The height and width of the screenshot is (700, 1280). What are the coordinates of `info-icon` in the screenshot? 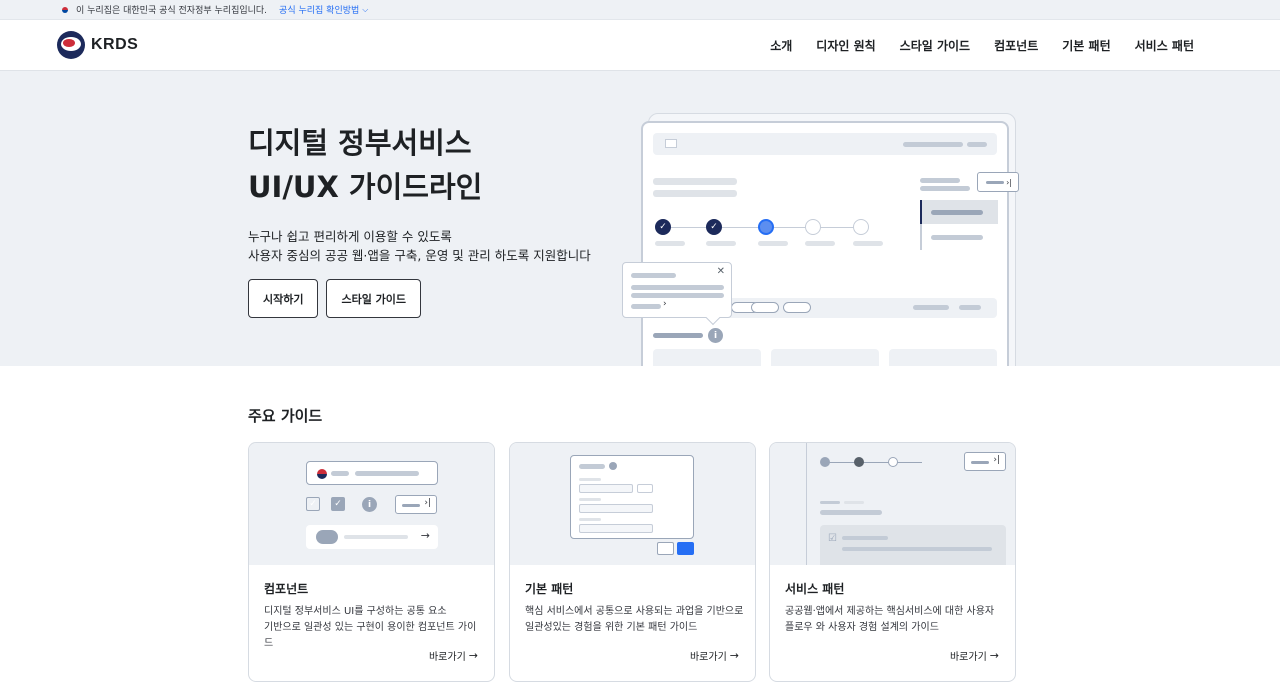 It's located at (613, 466).